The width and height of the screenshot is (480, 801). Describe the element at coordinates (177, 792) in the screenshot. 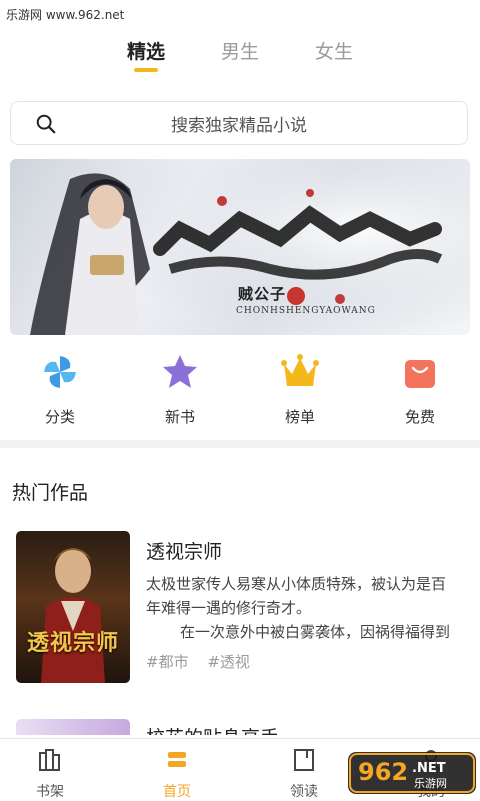

I see `nav-label: 首页` at that location.